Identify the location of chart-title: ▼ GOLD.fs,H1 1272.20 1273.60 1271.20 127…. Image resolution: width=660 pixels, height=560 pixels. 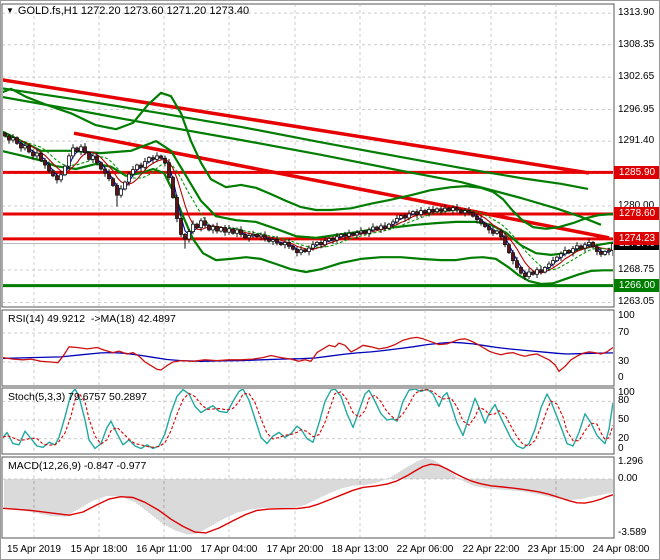
(127, 11).